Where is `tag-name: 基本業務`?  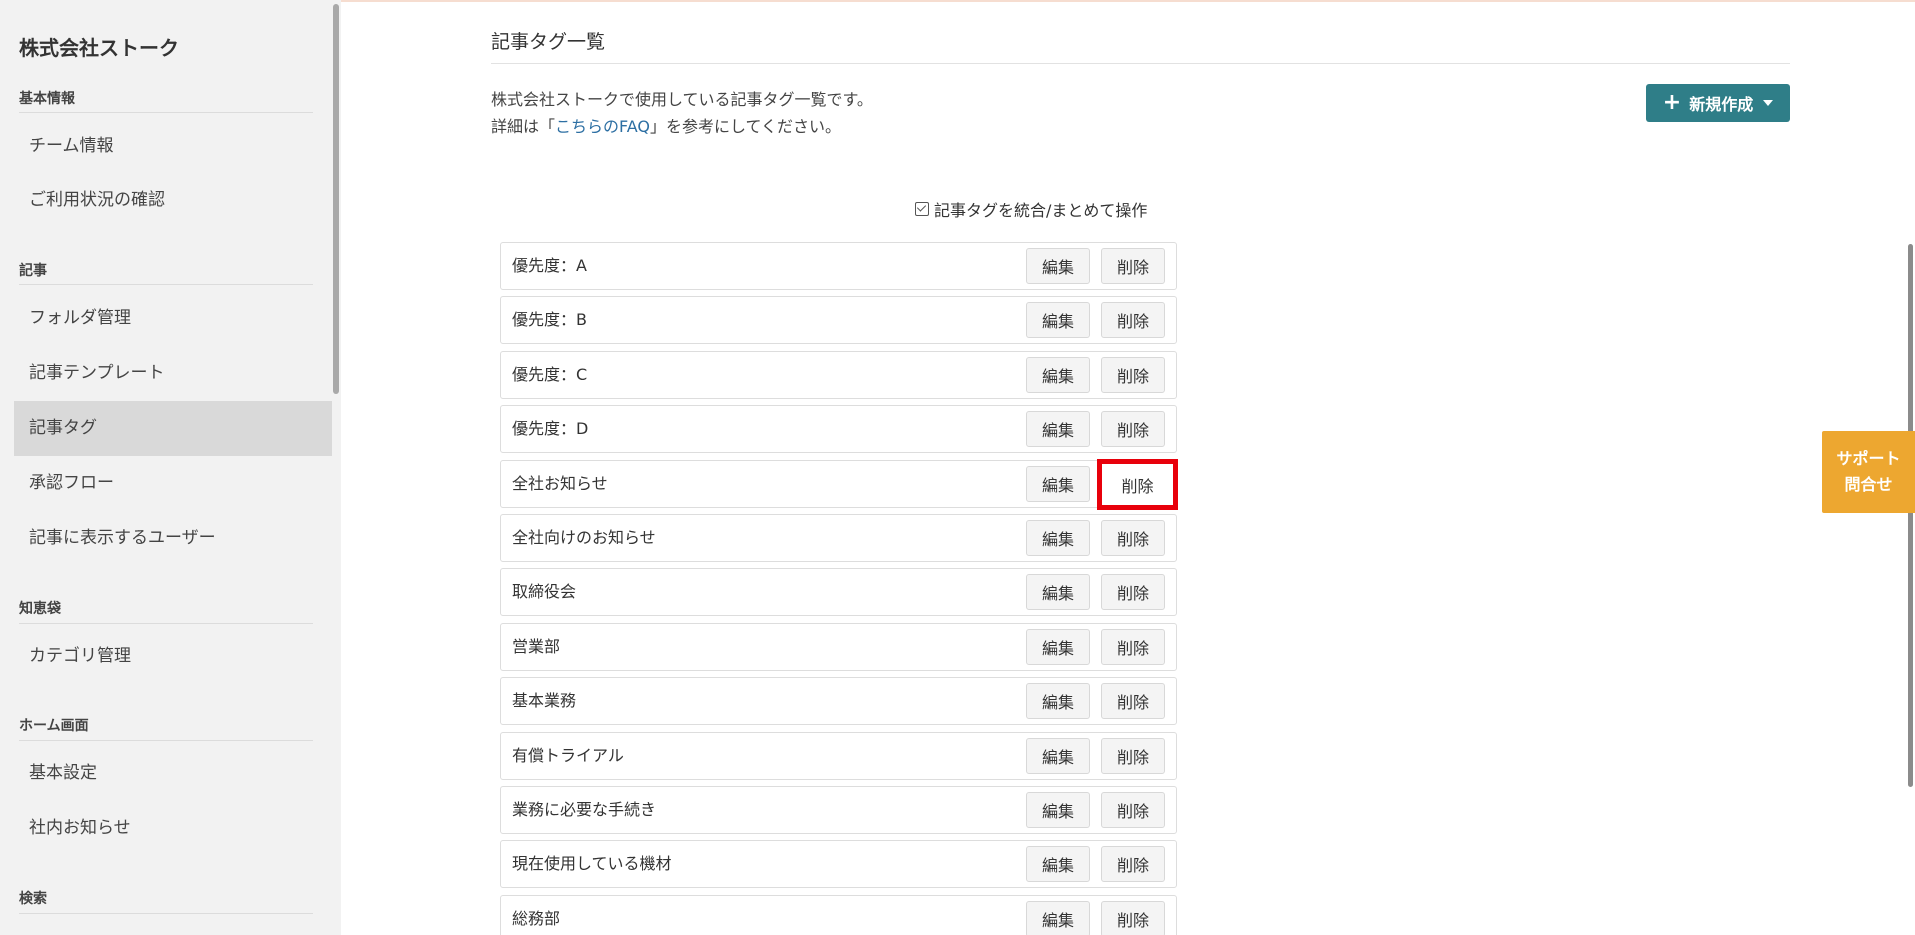
tag-name: 基本業務 is located at coordinates (544, 700).